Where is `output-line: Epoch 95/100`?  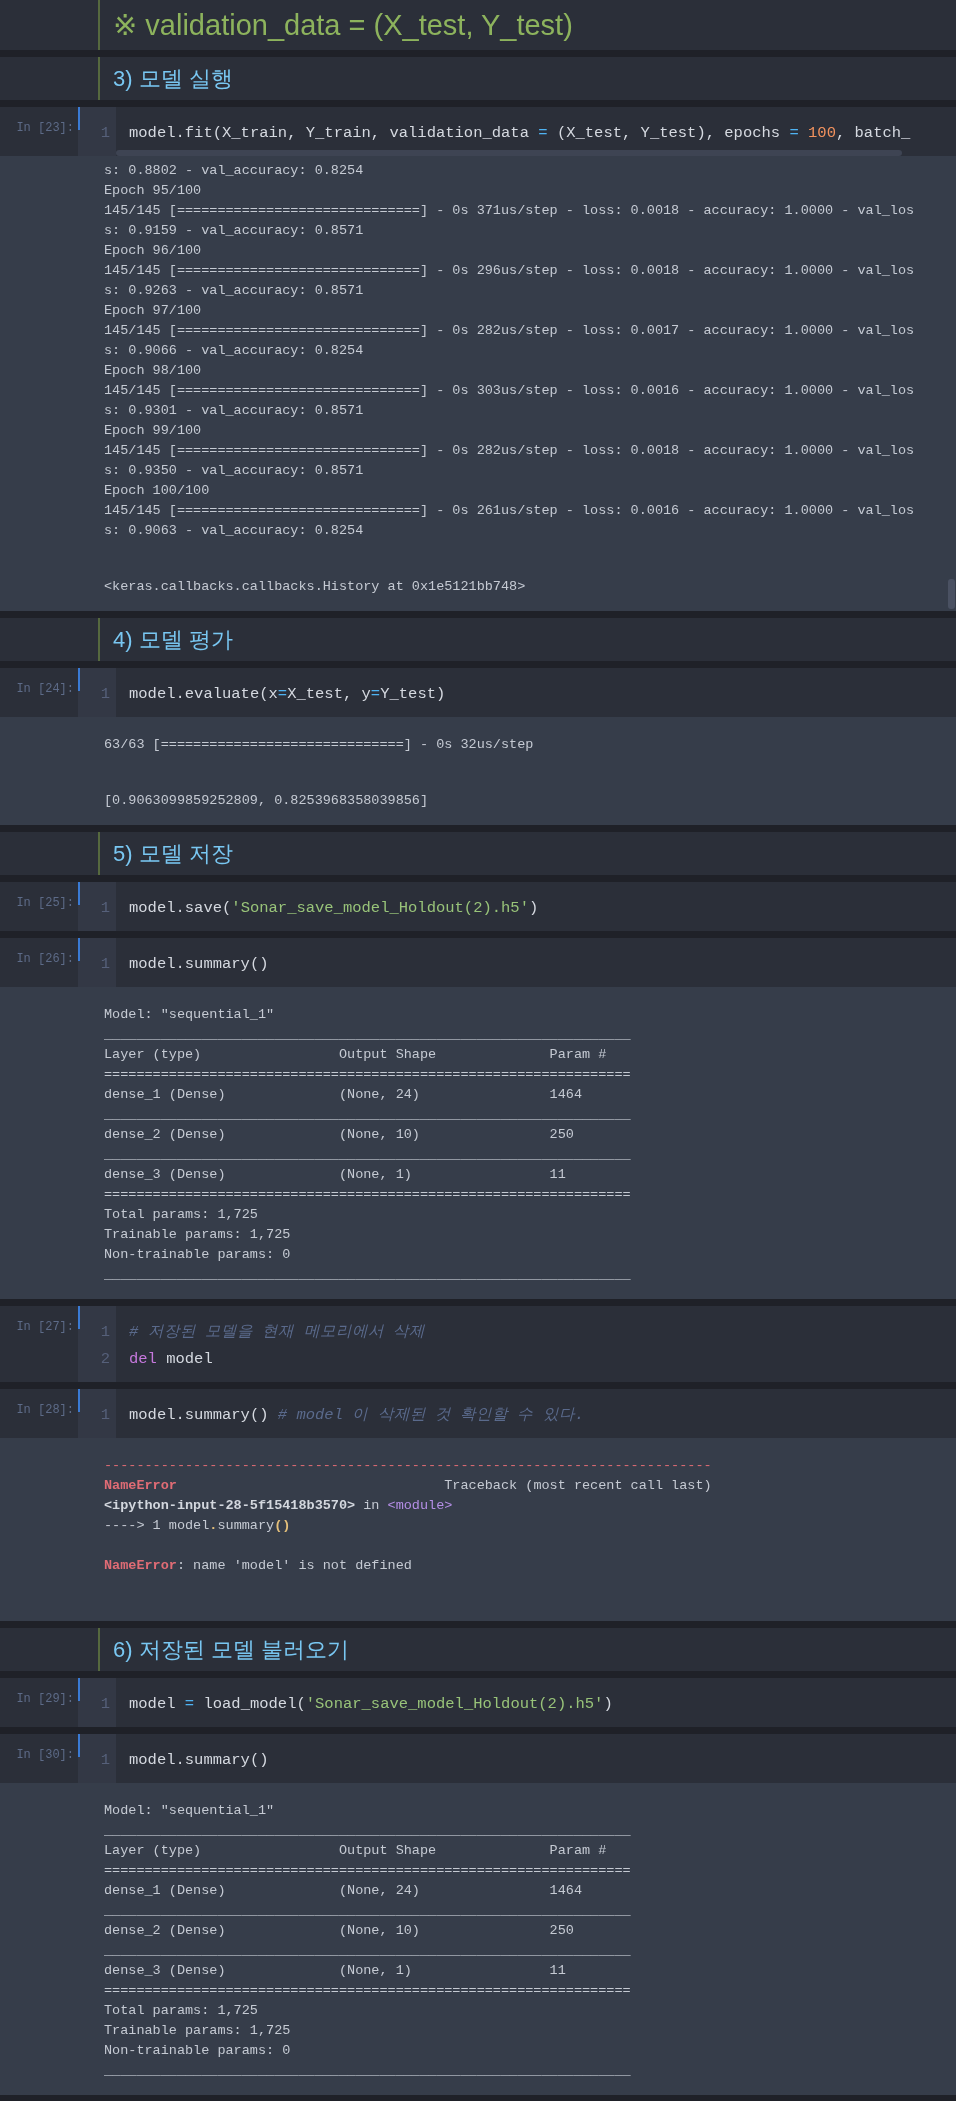 output-line: Epoch 95/100 is located at coordinates (153, 191).